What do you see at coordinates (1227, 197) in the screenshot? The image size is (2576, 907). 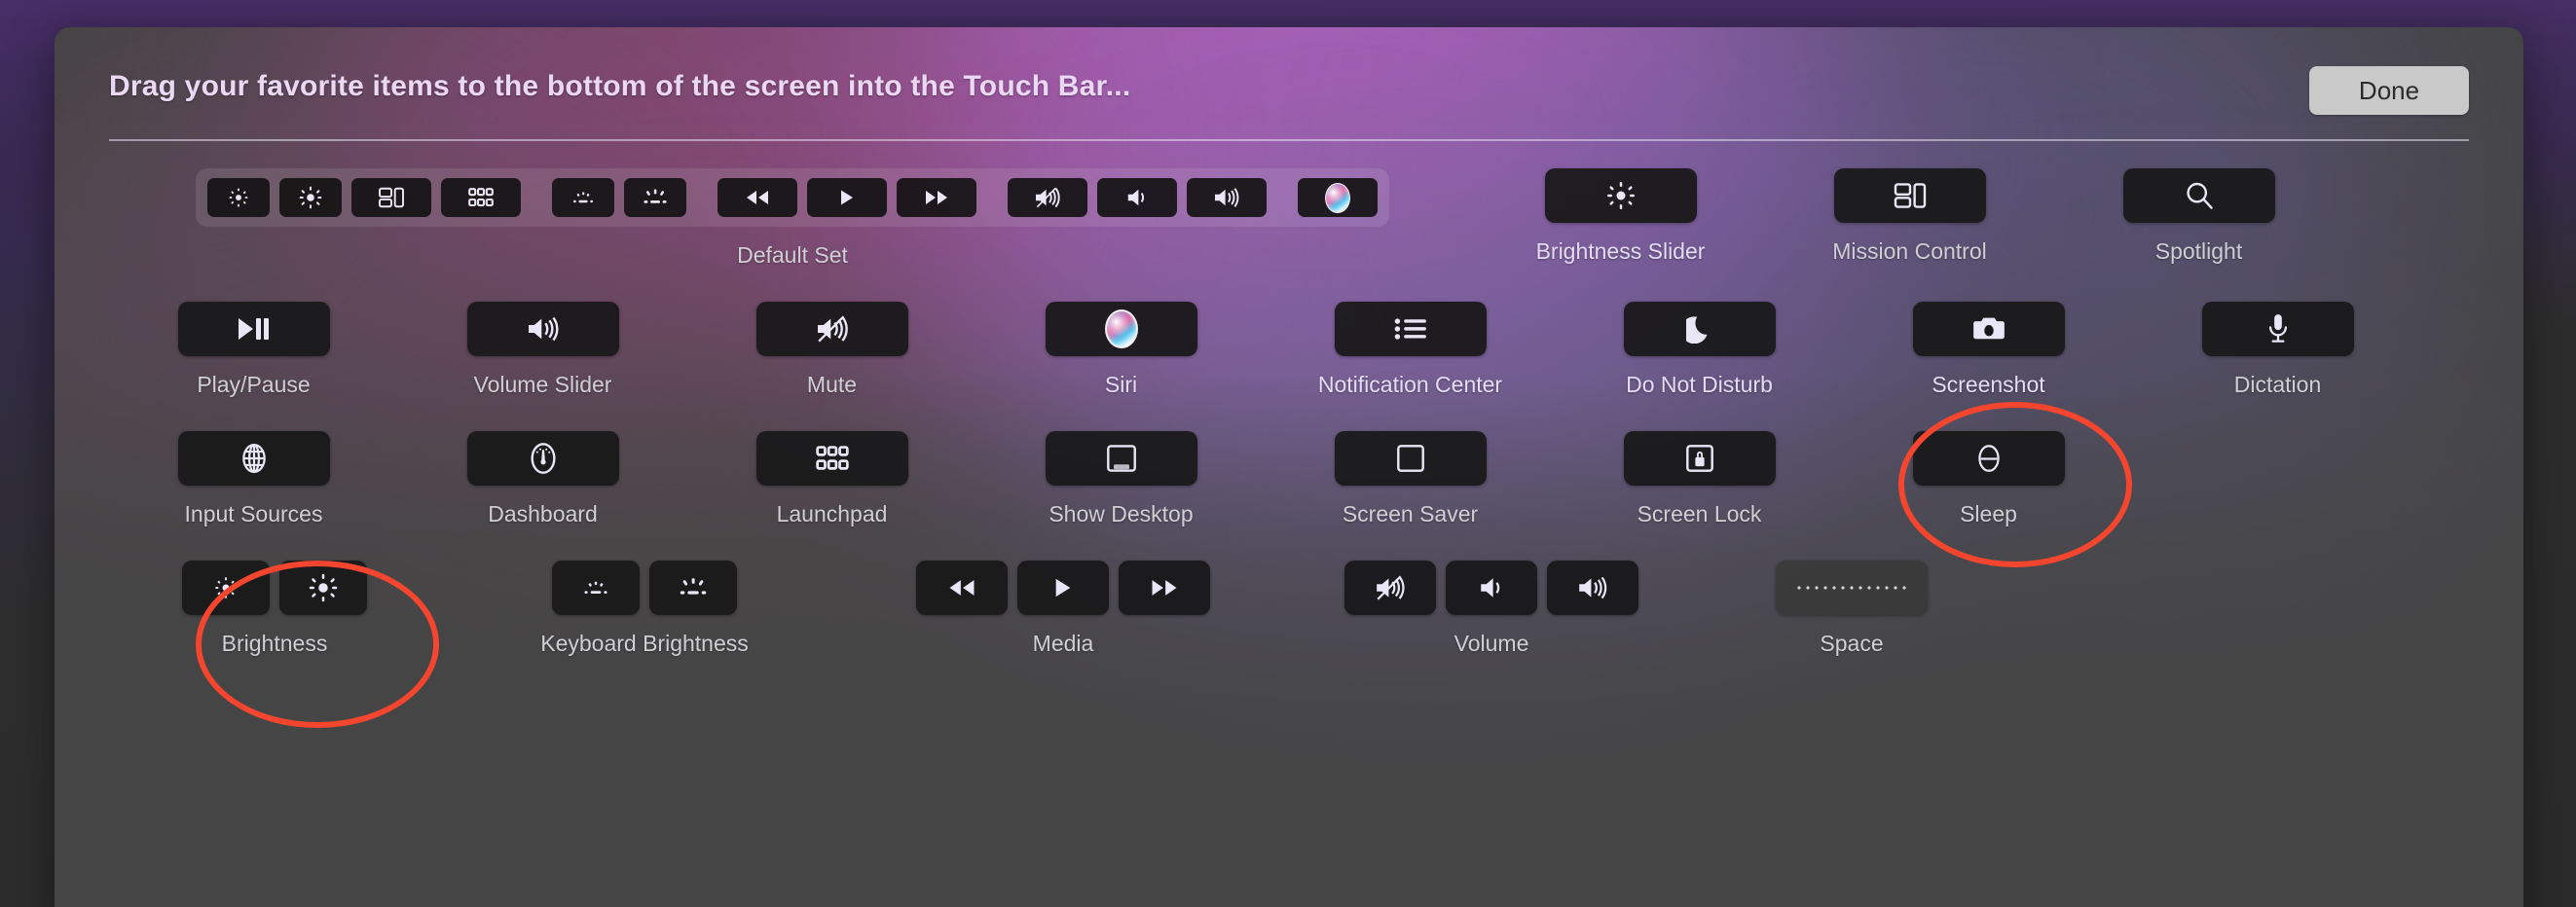 I see `volume-up-icon` at bounding box center [1227, 197].